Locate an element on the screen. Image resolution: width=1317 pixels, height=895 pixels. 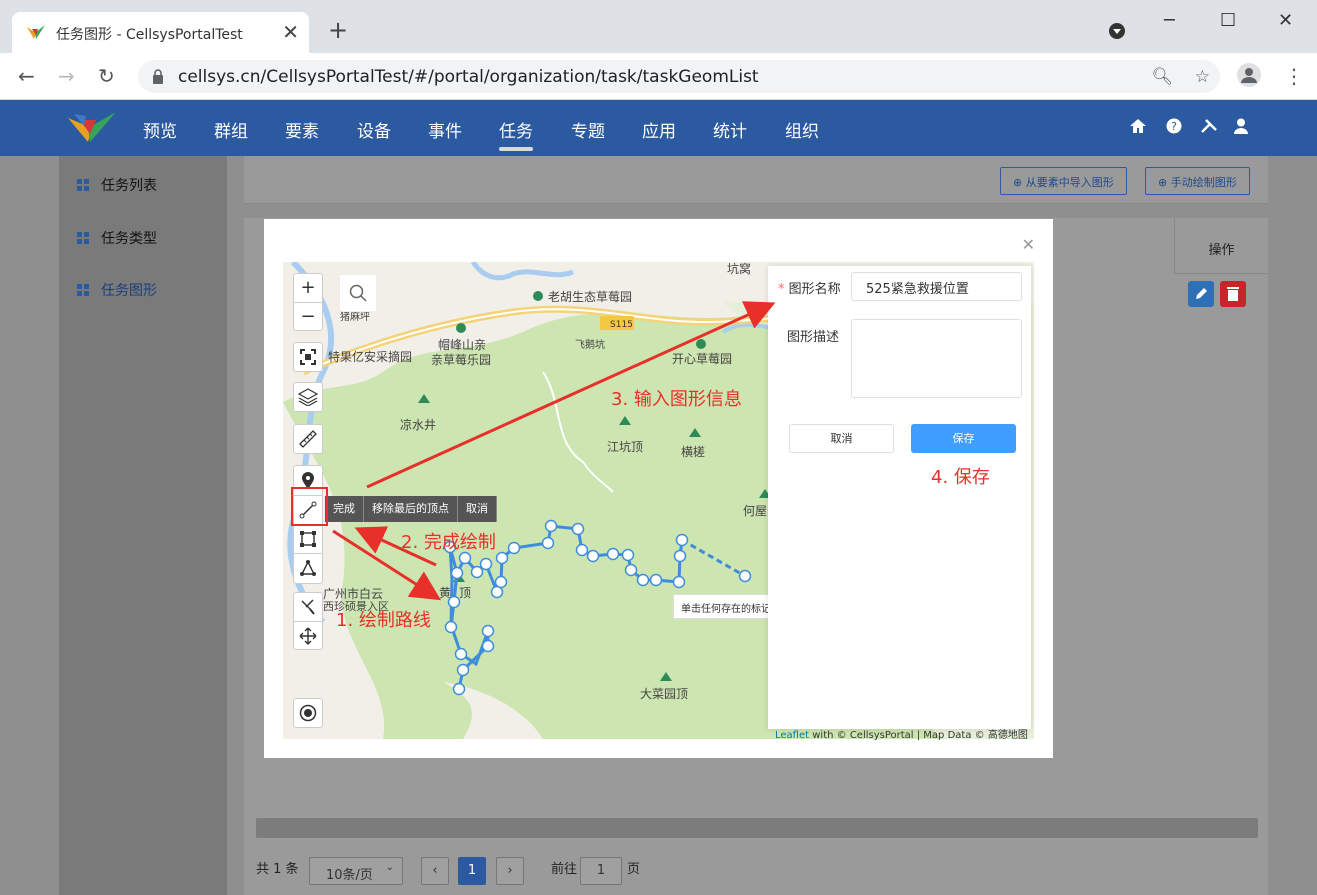
chevron-down-icon: ⌄ is located at coordinates (389, 867).